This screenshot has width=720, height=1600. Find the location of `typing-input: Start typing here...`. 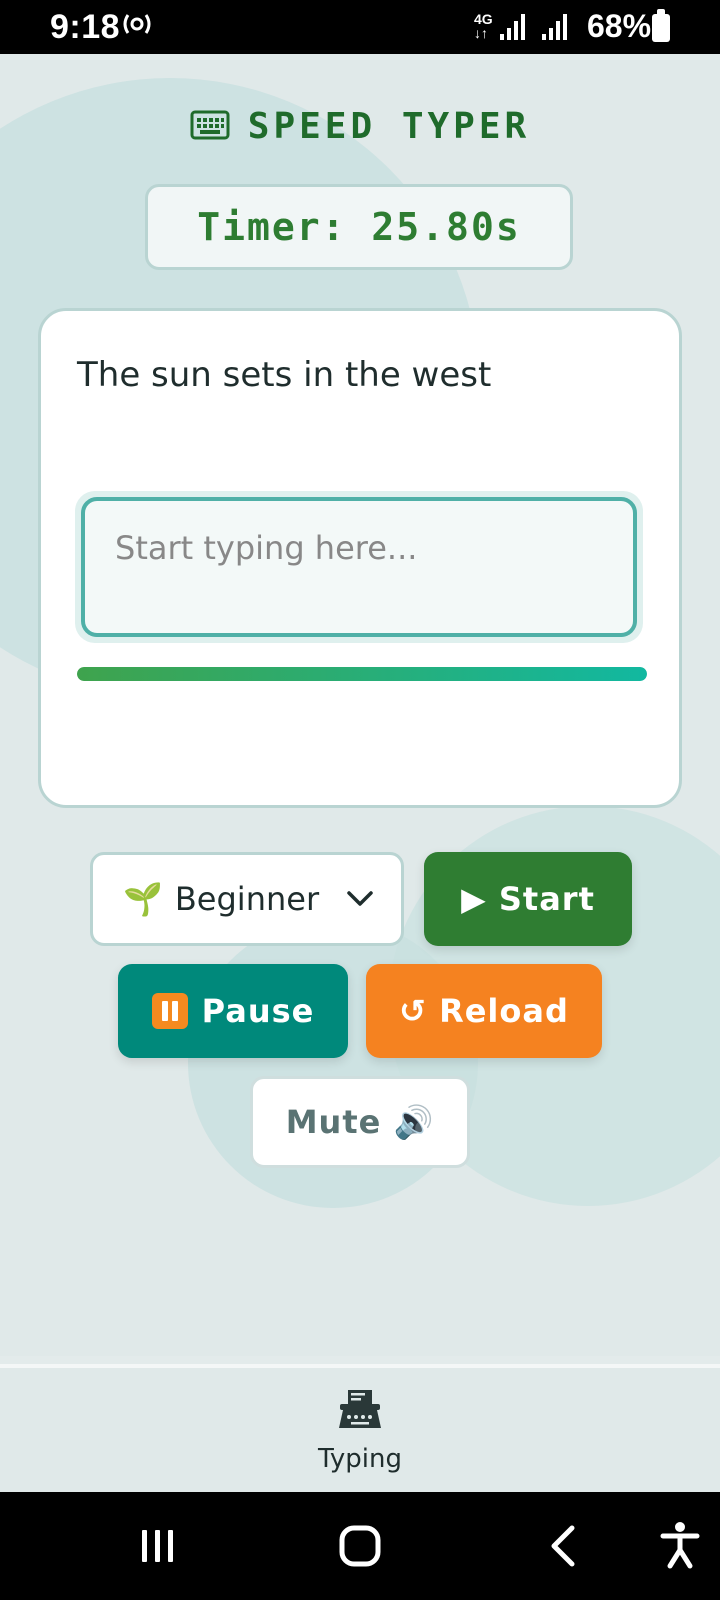

typing-input: Start typing here... is located at coordinates (359, 567).